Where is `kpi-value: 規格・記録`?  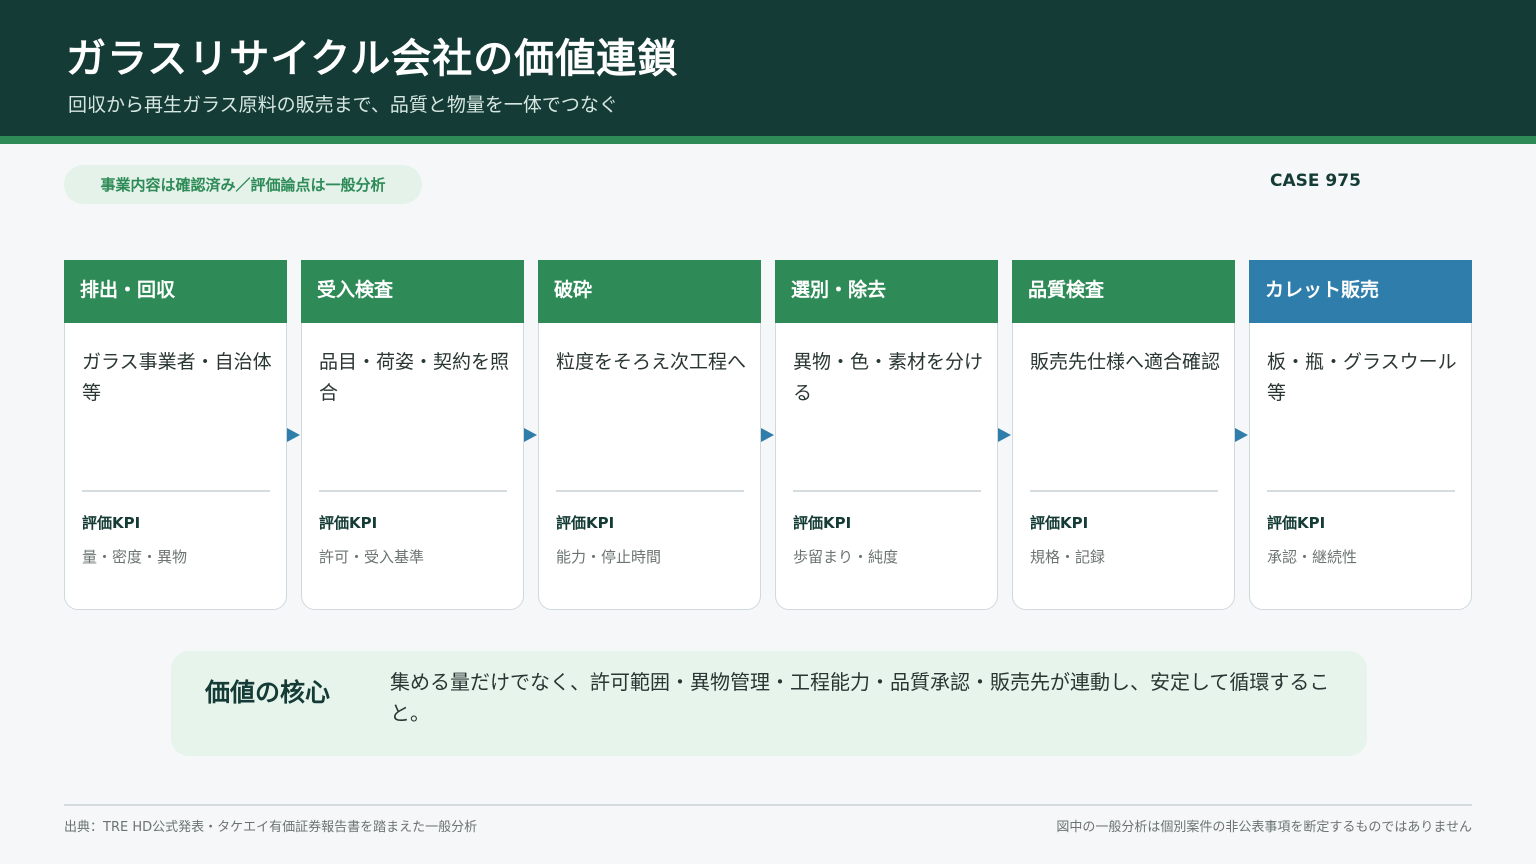
kpi-value: 規格・記録 is located at coordinates (1068, 557).